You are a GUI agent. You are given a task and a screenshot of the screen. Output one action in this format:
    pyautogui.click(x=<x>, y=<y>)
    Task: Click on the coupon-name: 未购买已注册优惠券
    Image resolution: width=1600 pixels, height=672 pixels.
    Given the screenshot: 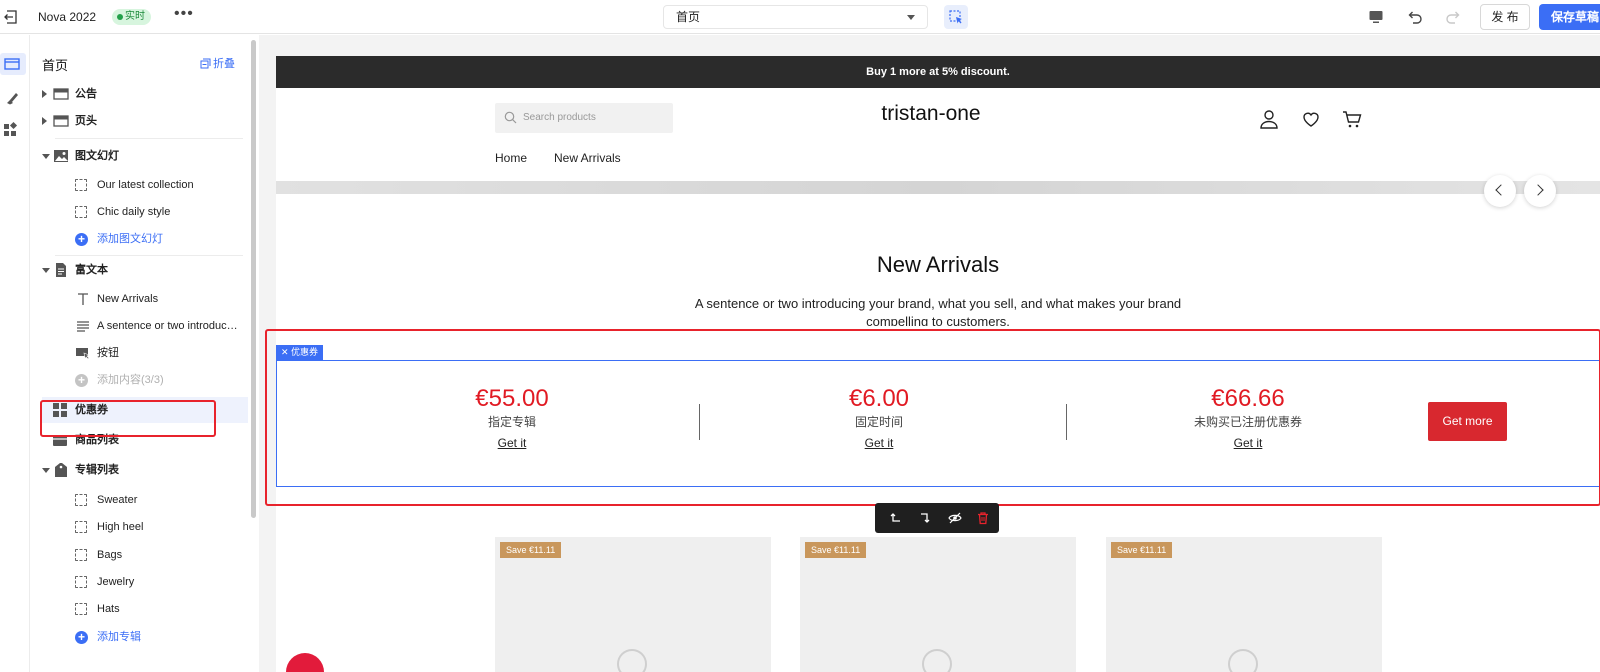 What is the action you would take?
    pyautogui.click(x=1247, y=422)
    